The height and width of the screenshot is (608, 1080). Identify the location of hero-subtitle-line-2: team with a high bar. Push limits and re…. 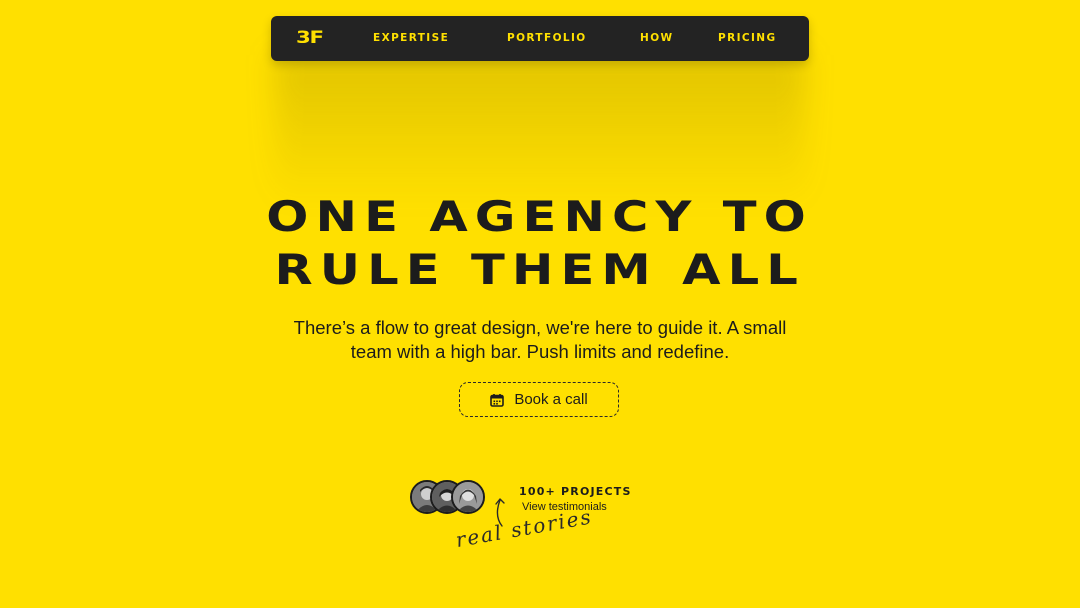
(540, 351).